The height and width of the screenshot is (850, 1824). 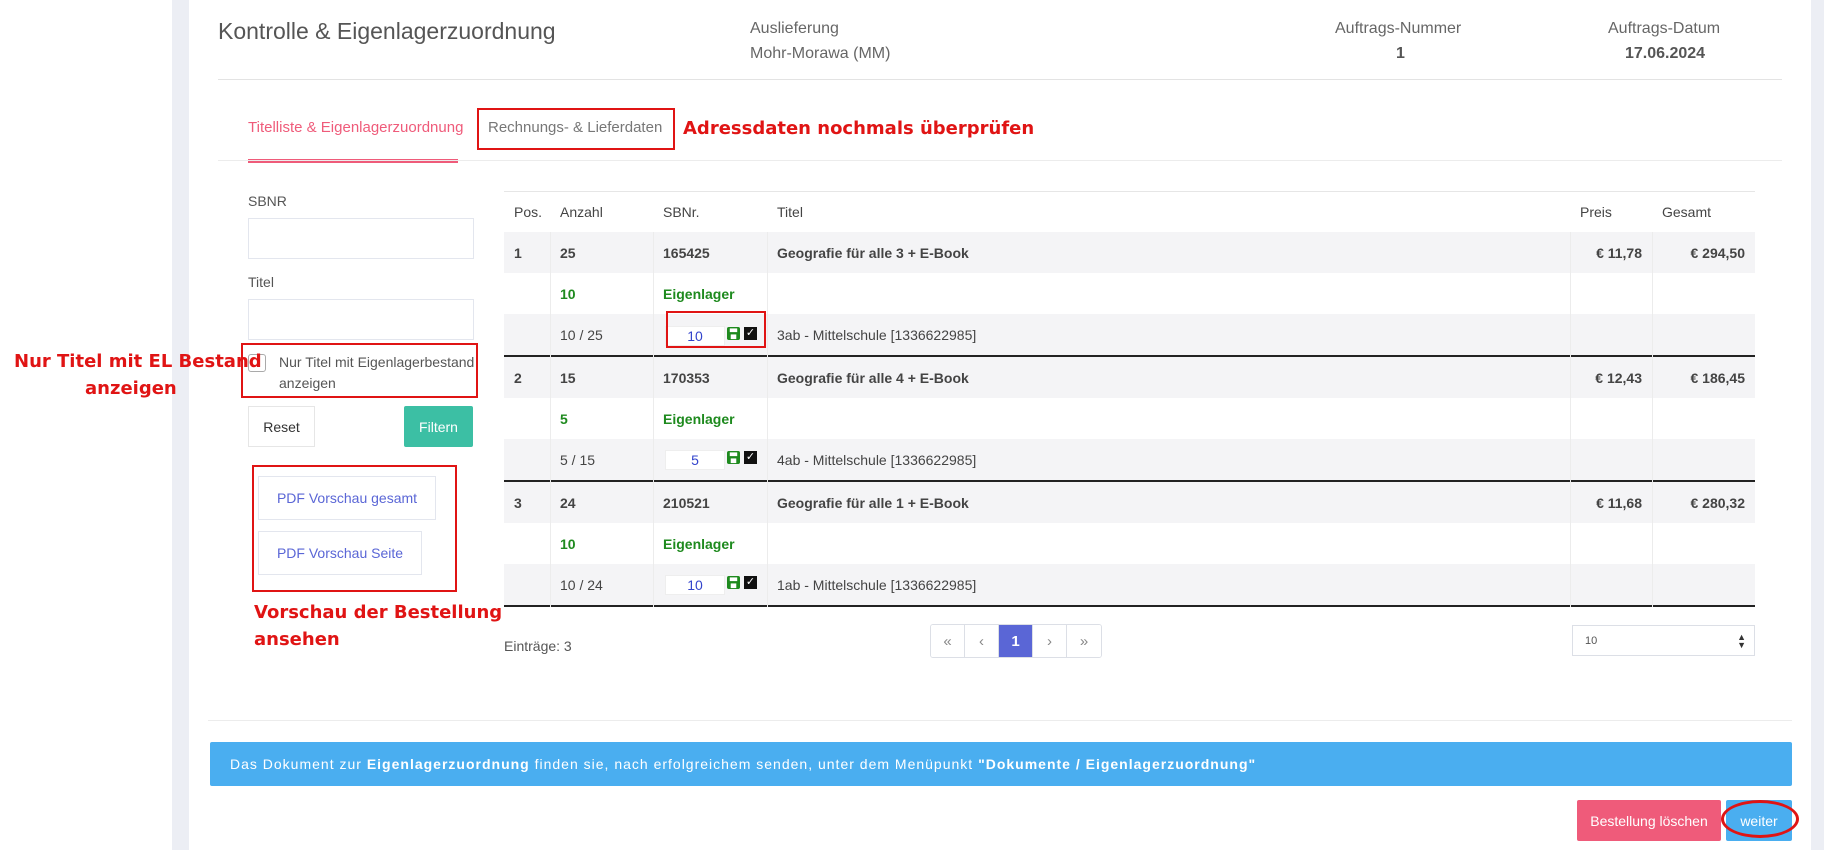 I want to click on assign-qty-input: 5, so click(x=695, y=460).